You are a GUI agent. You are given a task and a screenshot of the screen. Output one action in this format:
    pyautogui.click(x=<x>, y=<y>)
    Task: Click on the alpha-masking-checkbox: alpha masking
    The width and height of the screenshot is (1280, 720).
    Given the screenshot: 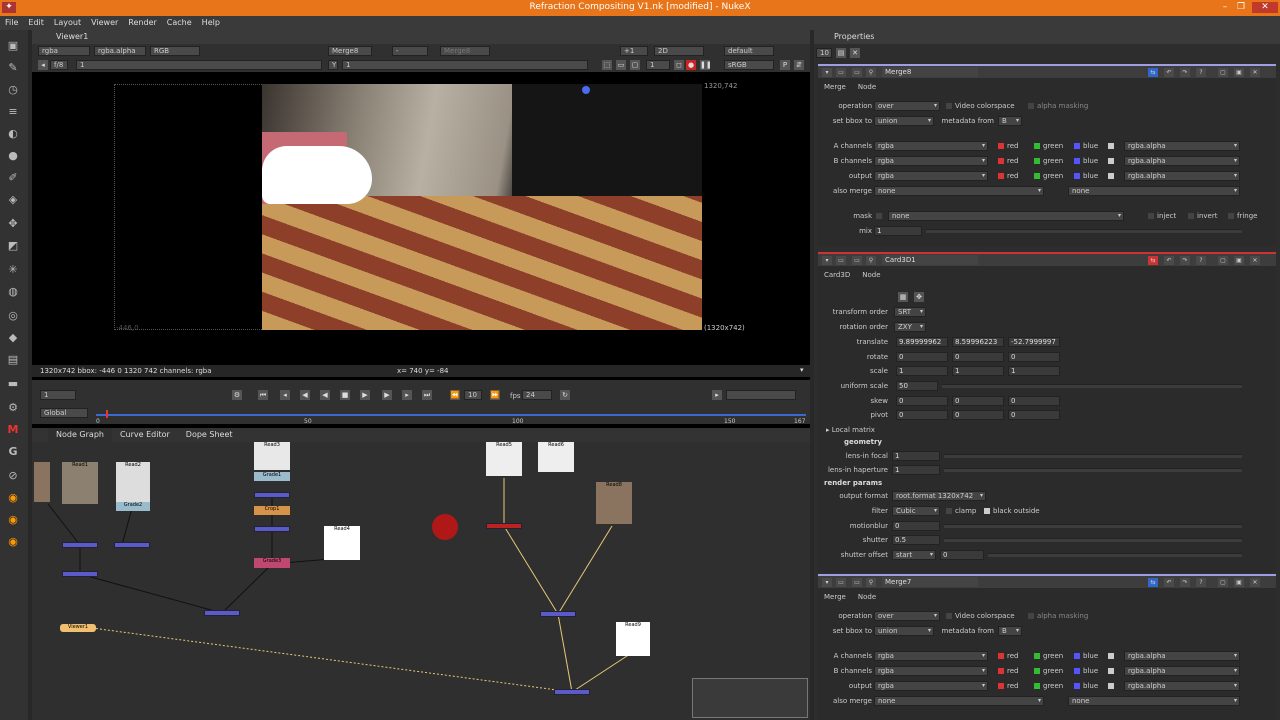 What is the action you would take?
    pyautogui.click(x=1058, y=616)
    